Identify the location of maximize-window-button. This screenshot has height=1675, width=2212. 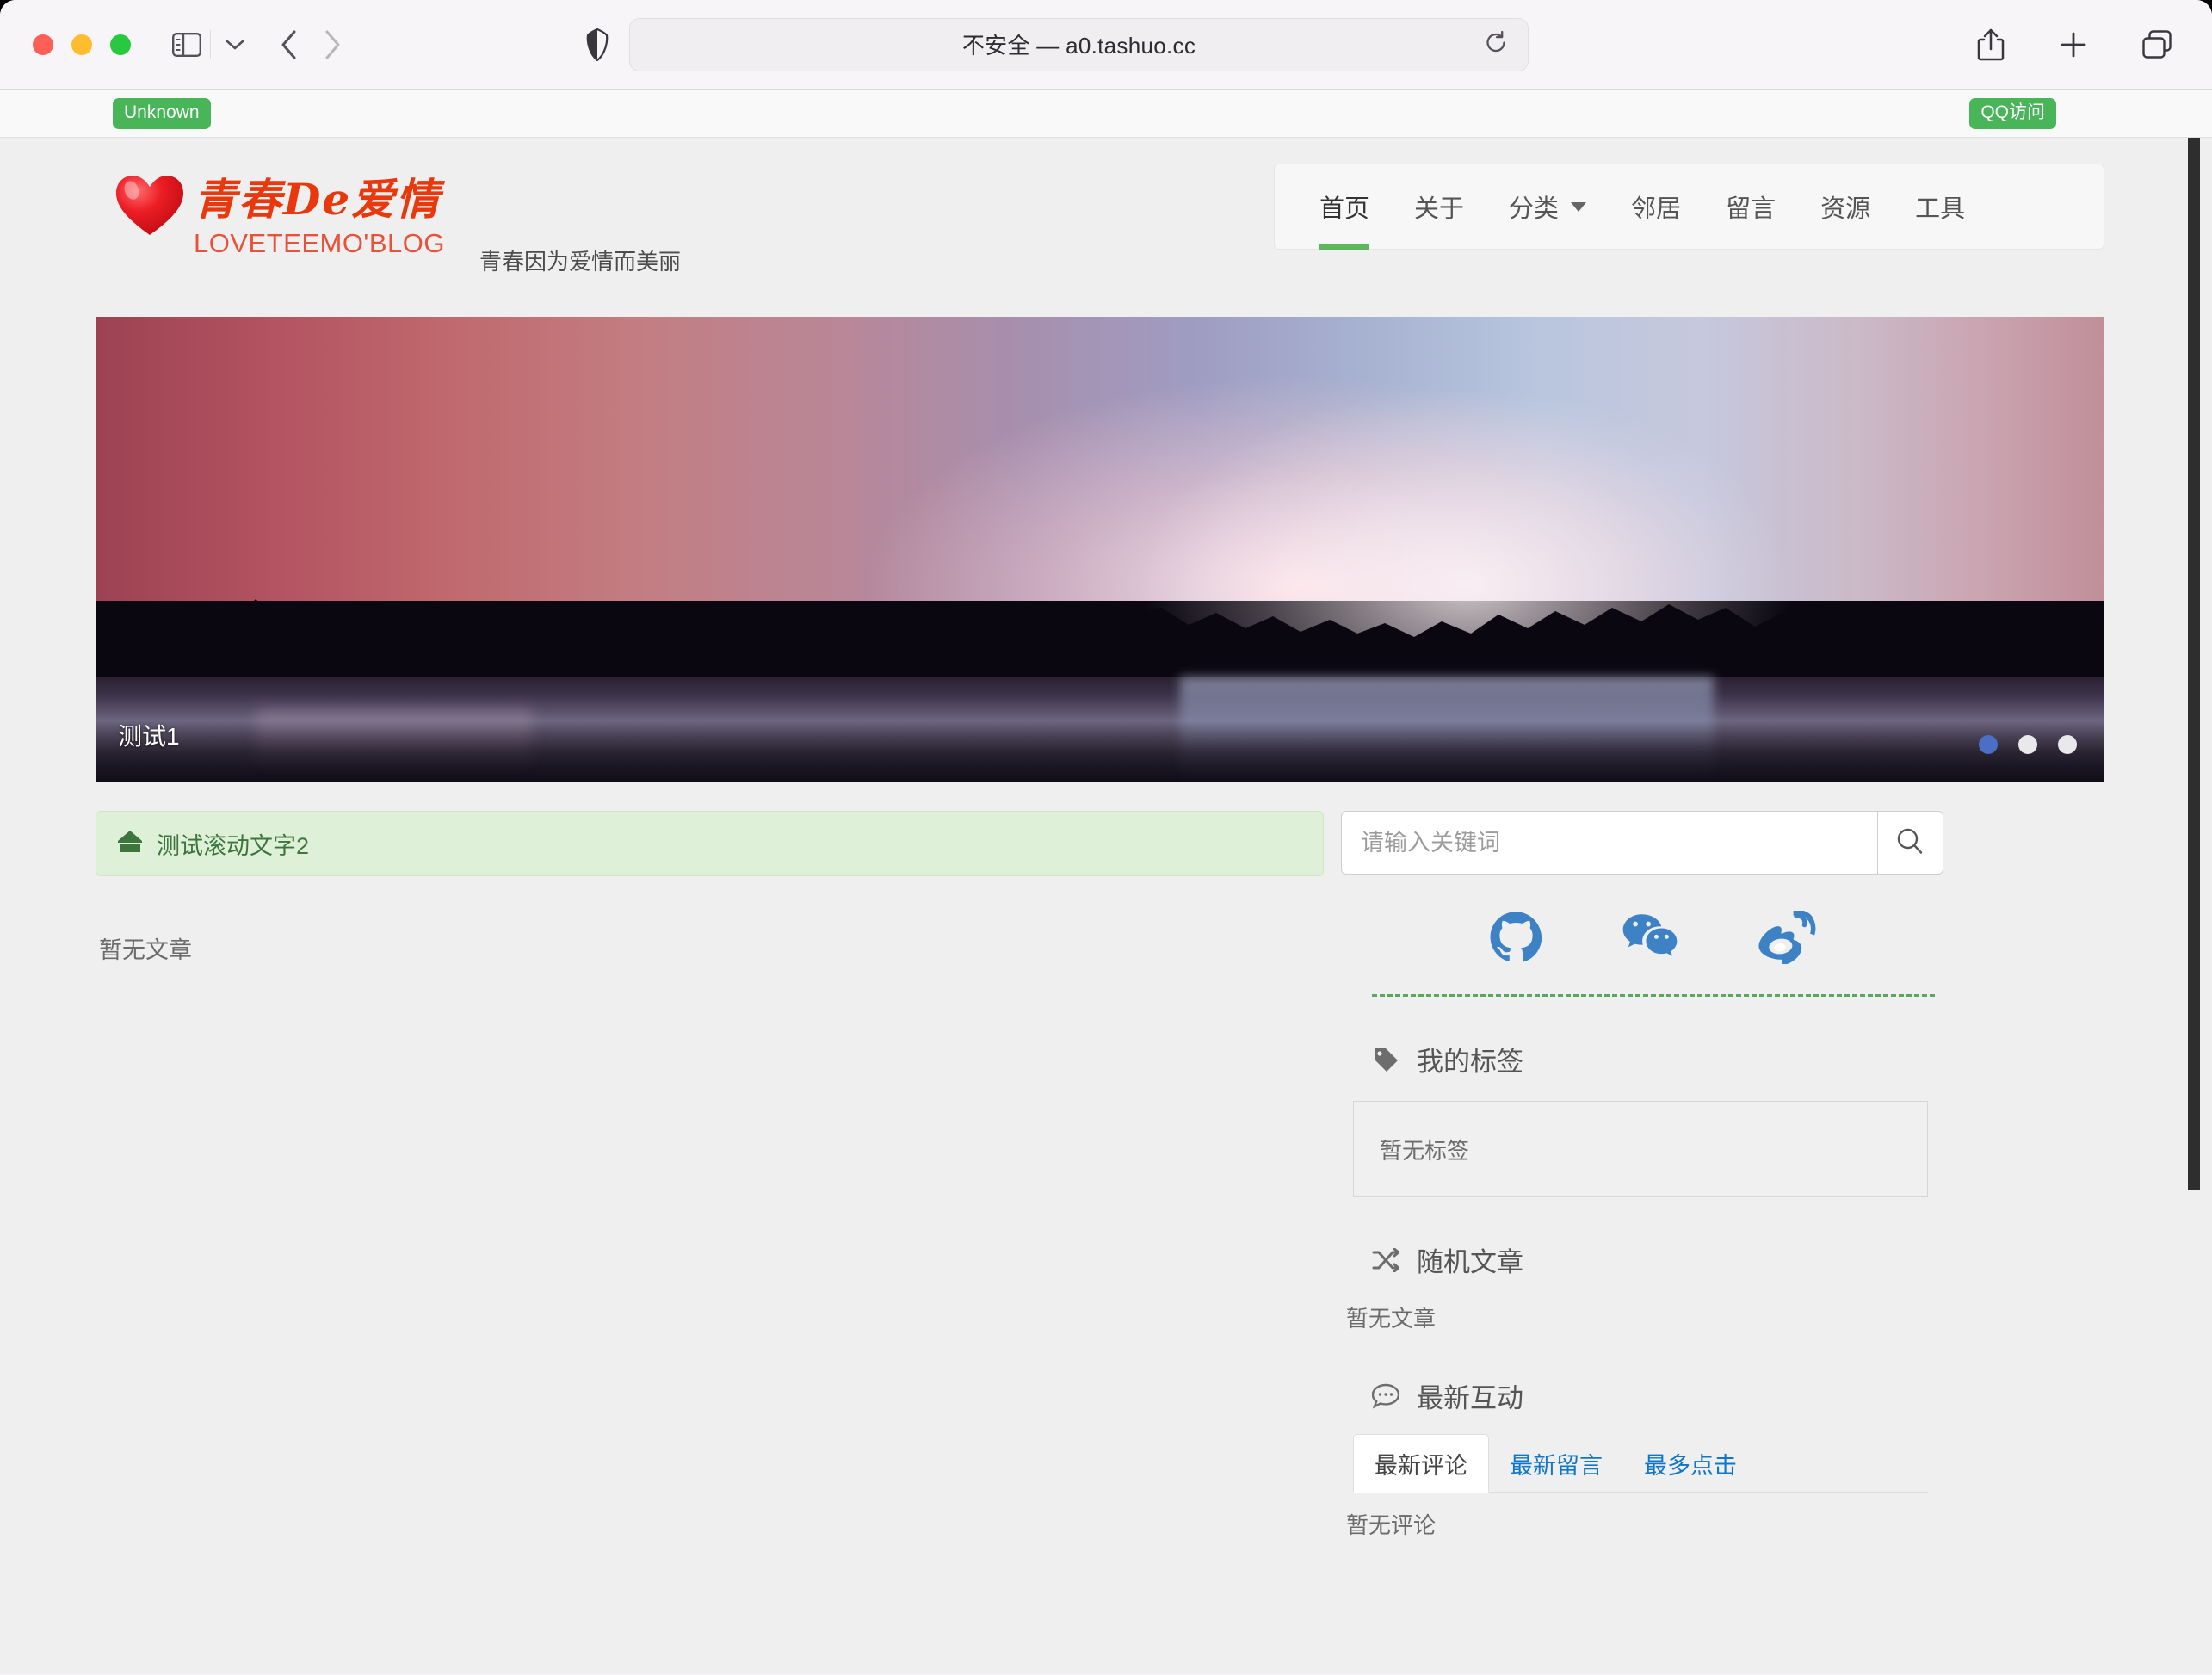
(120, 44).